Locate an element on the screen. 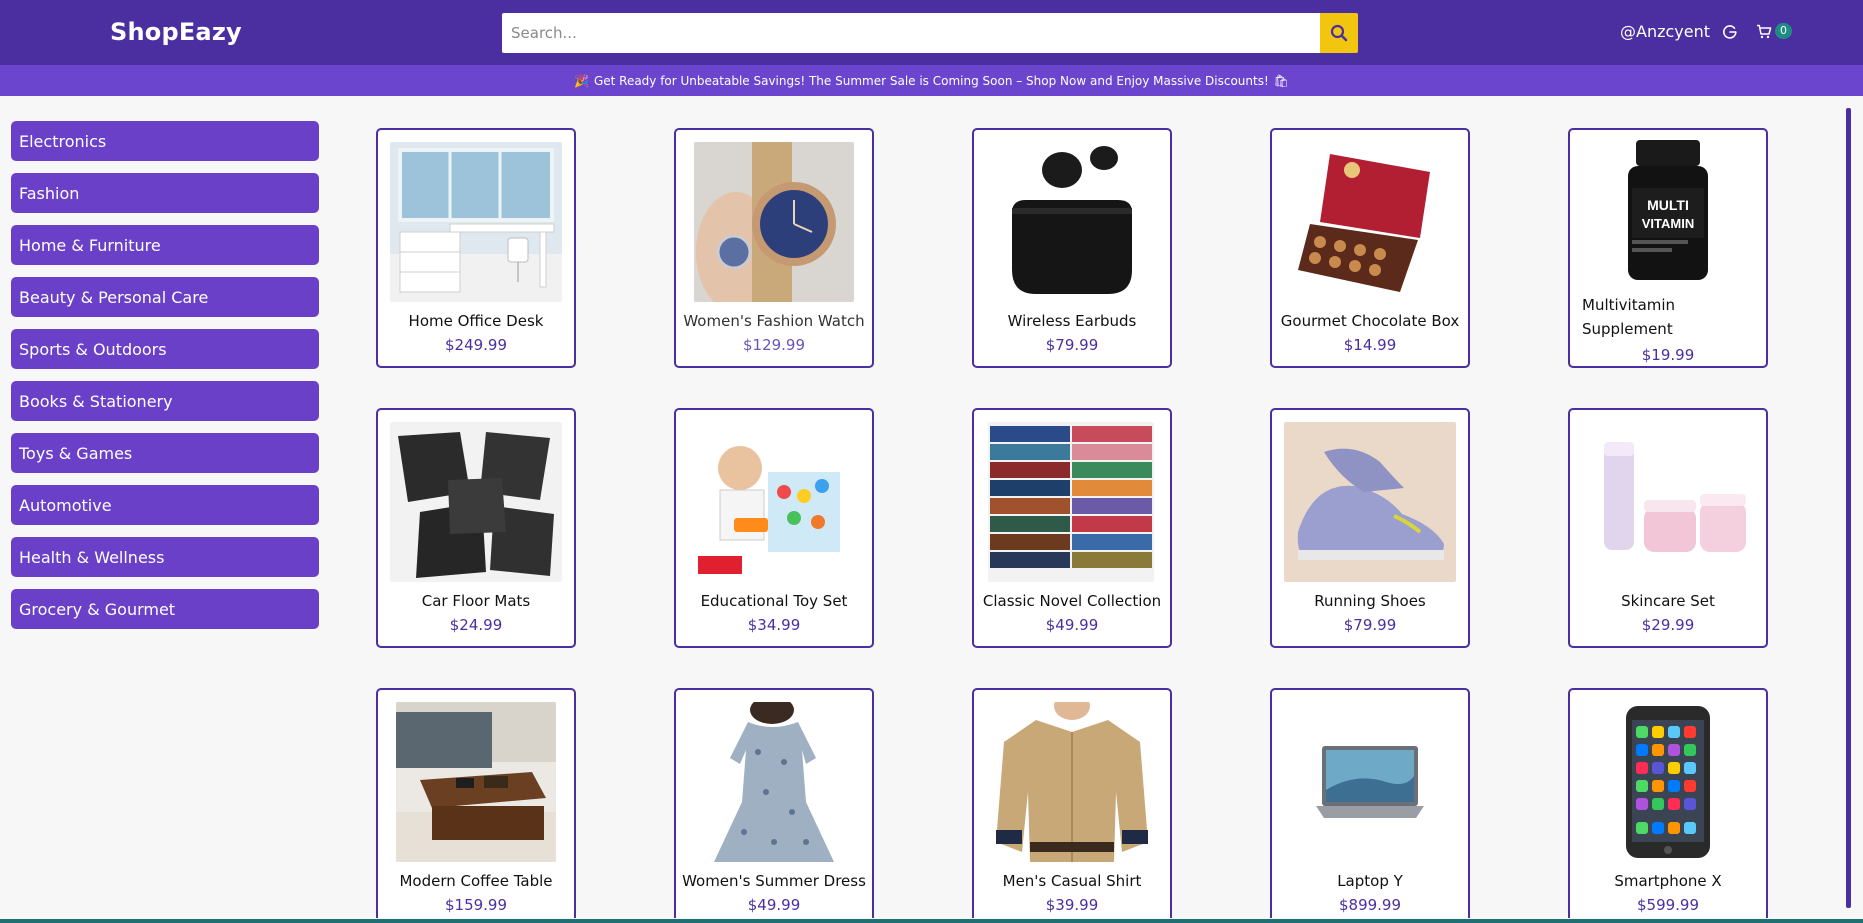 The image size is (1863, 923). product-card: Skincare Set $29.99 is located at coordinates (1668, 528).